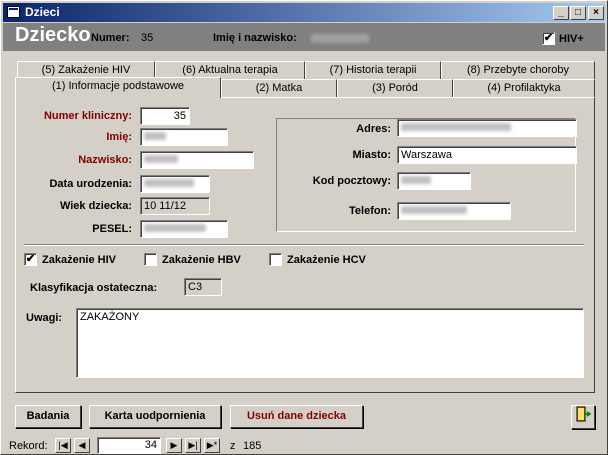 This screenshot has width=608, height=455. I want to click on zakazenie-hiv-checkbox: ✔, so click(30, 259).